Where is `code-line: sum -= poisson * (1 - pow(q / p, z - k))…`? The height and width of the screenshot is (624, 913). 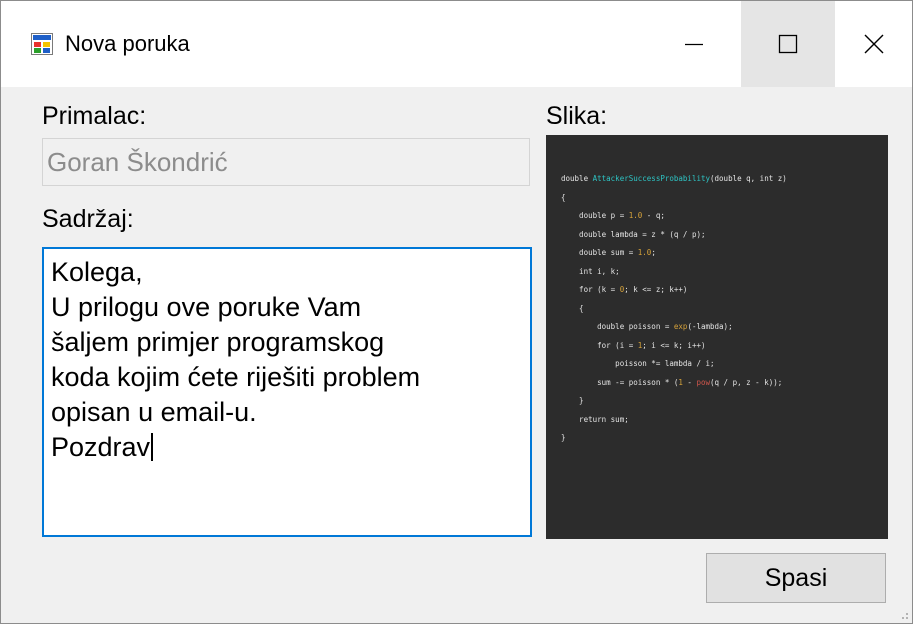
code-line: sum -= poisson * (1 - pow(q / p, z - k))… is located at coordinates (672, 382).